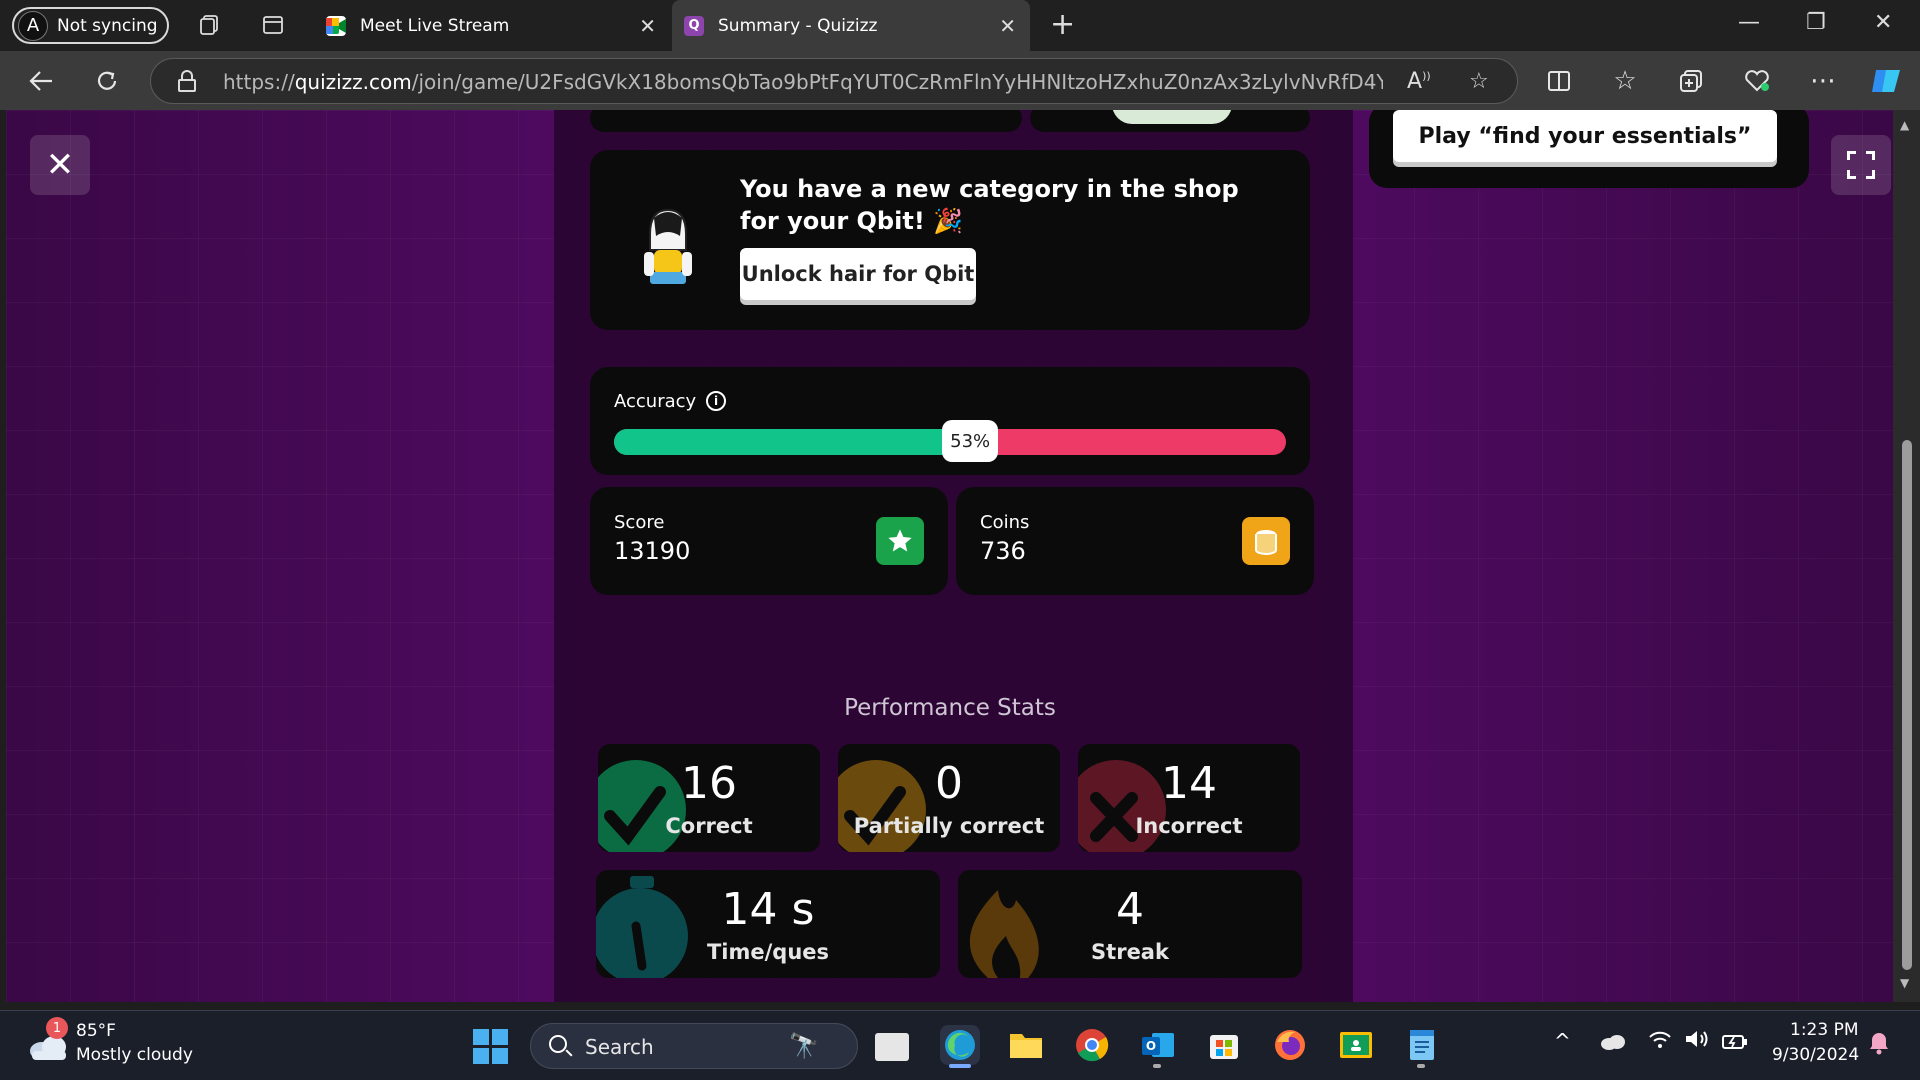 The width and height of the screenshot is (1920, 1080). I want to click on profile-sync-label: Not syncing, so click(107, 25).